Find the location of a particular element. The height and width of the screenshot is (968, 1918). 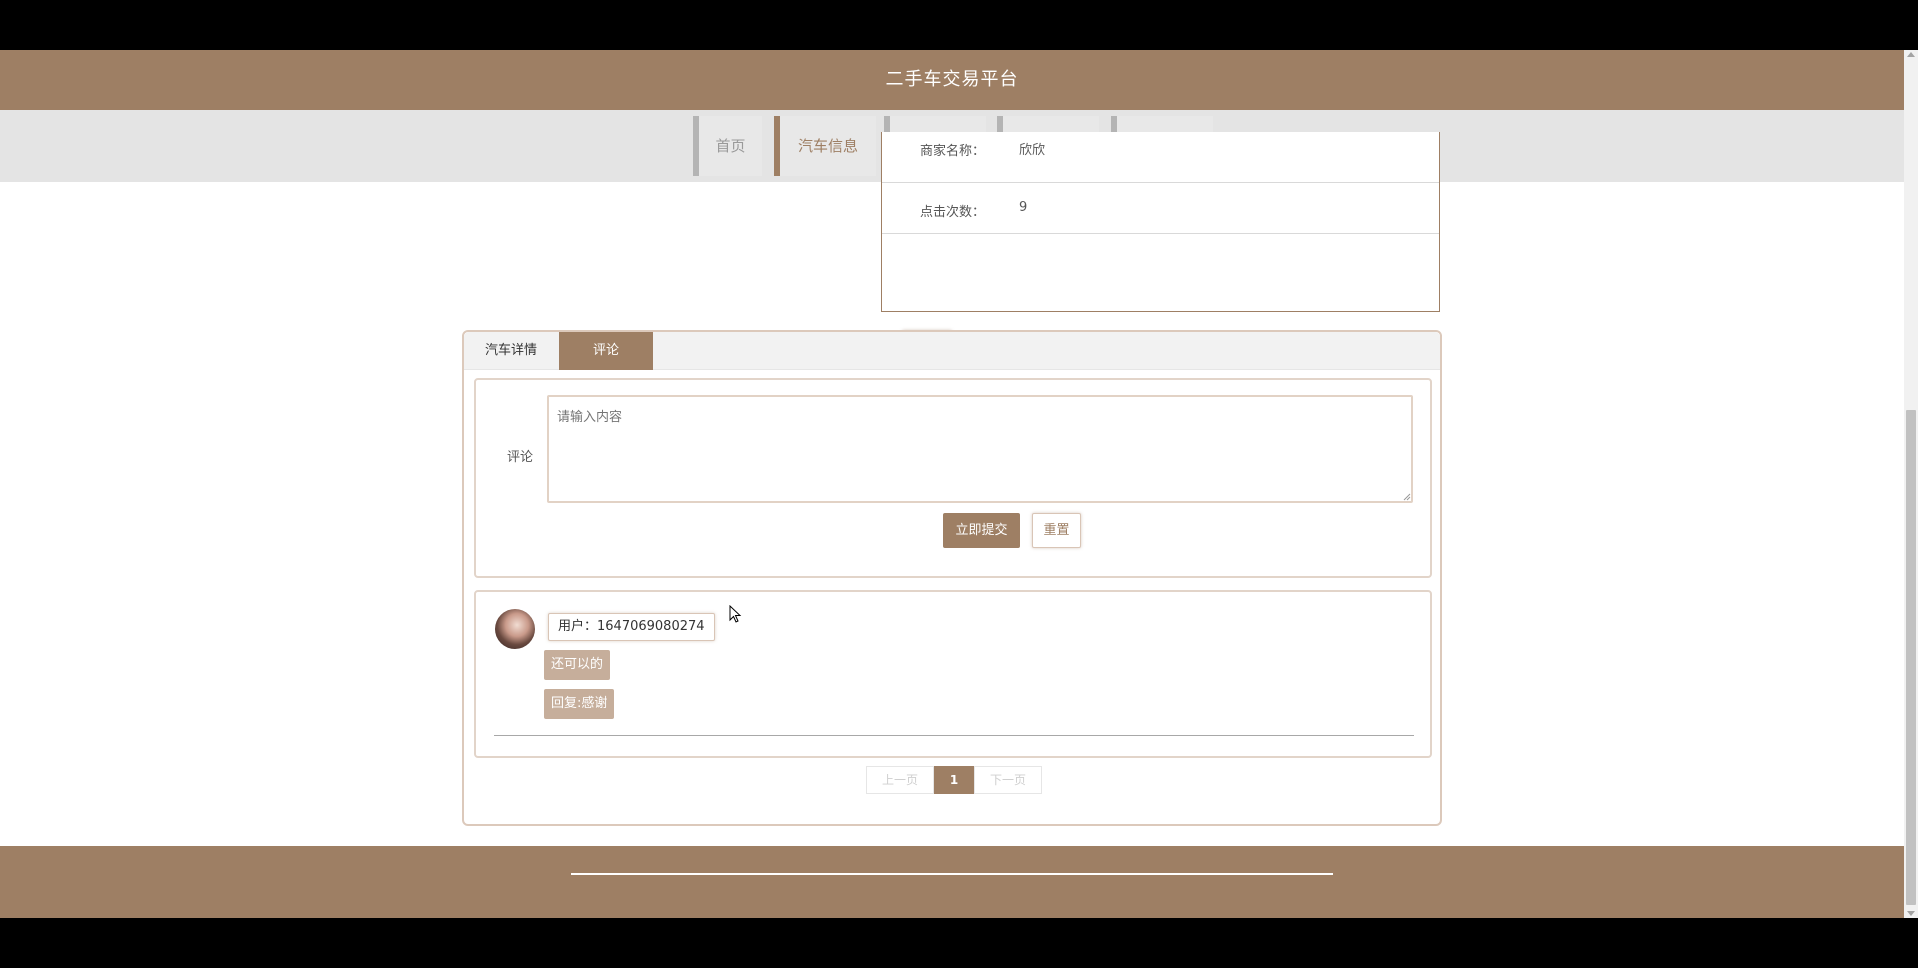

screen-letterbox-top is located at coordinates (959, 25).